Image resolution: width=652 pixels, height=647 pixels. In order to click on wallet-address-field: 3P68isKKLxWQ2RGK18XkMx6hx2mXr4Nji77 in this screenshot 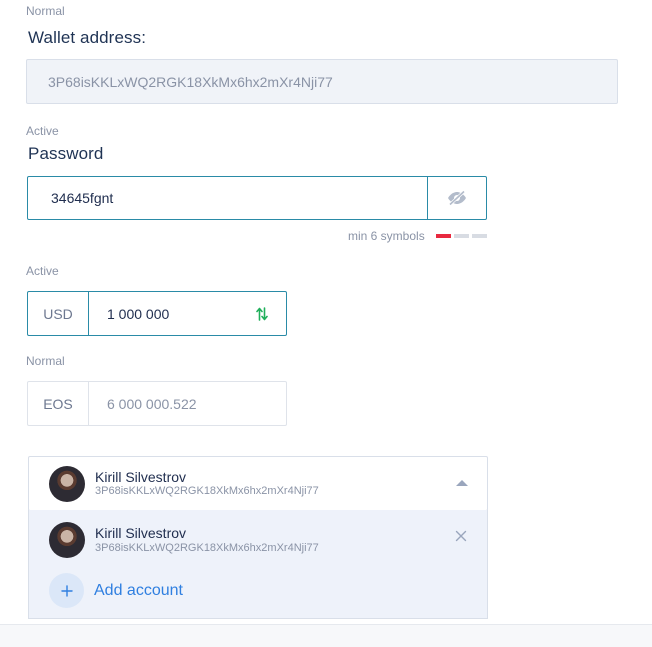, I will do `click(322, 81)`.